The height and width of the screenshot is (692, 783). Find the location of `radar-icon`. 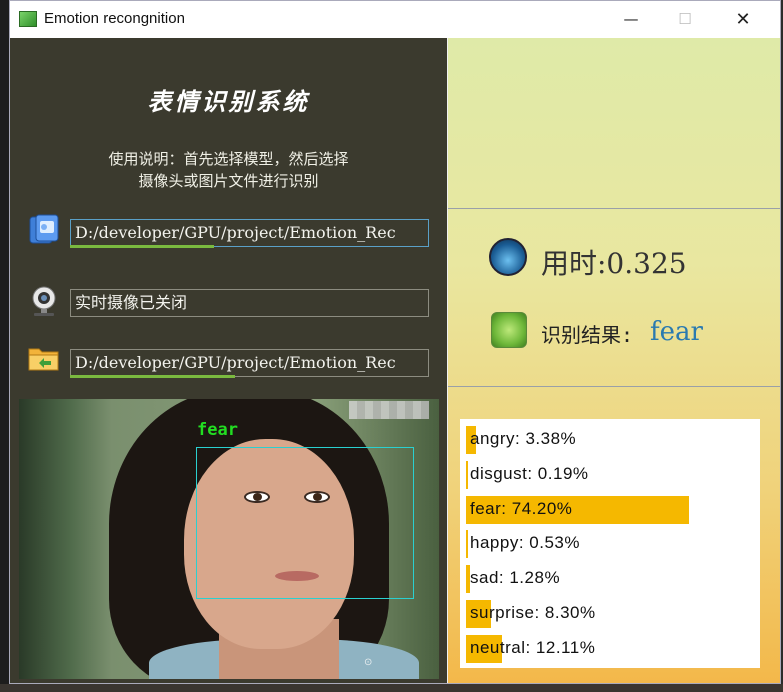

radar-icon is located at coordinates (509, 330).